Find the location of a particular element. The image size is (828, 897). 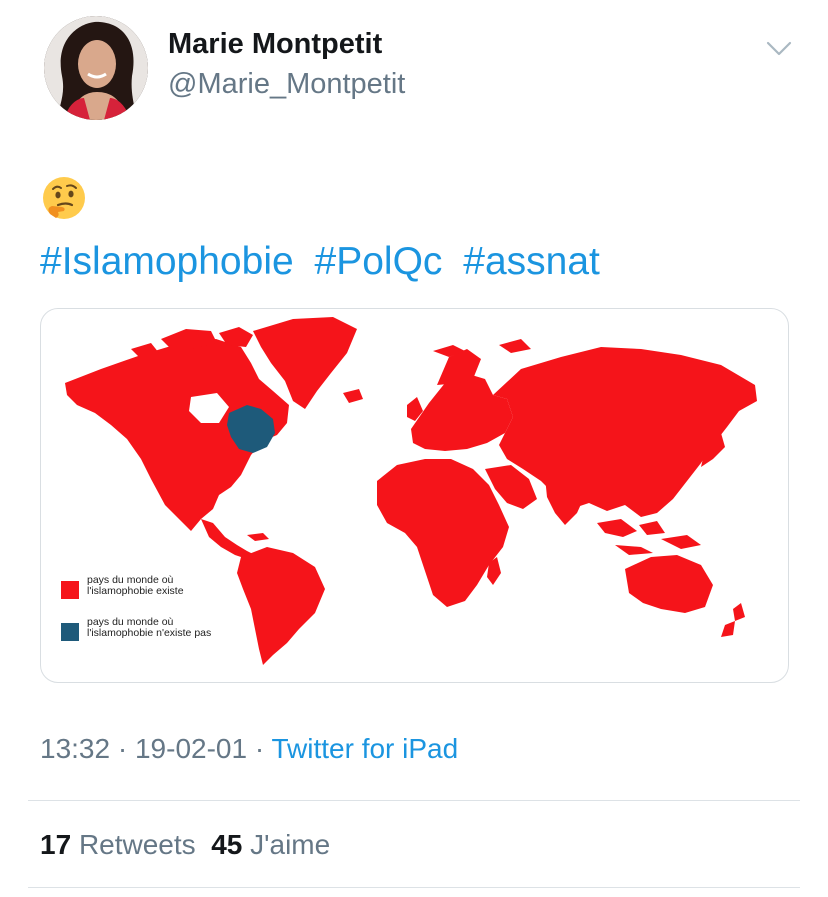

retweets-label: Retweets is located at coordinates (137, 844).